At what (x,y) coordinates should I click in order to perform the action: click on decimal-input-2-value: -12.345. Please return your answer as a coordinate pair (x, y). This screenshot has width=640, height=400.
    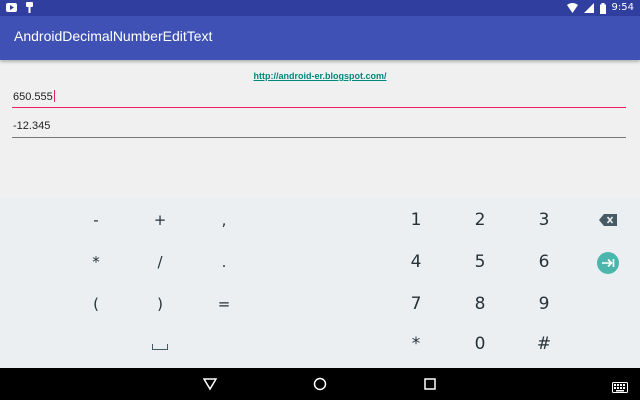
    Looking at the image, I should click on (32, 126).